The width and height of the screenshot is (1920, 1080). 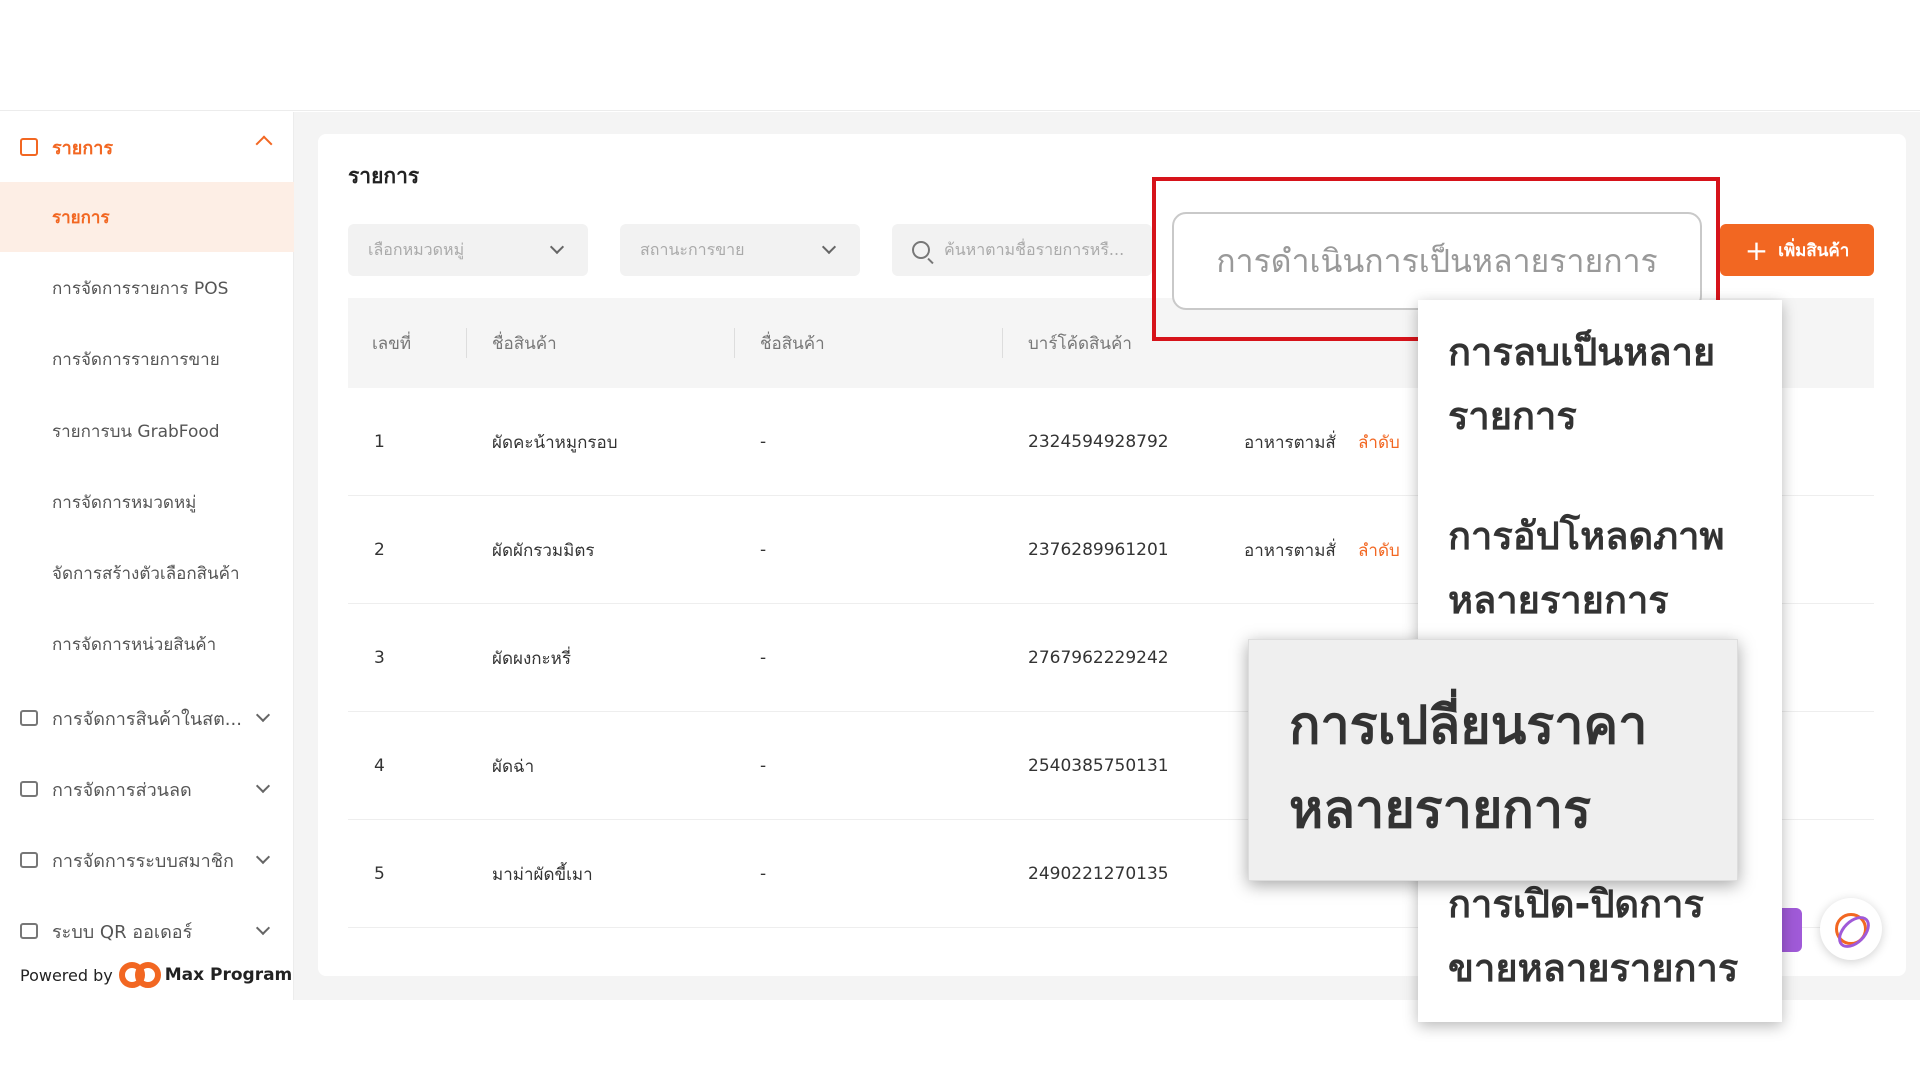 What do you see at coordinates (384, 176) in the screenshot?
I see `page-title: รายการ` at bounding box center [384, 176].